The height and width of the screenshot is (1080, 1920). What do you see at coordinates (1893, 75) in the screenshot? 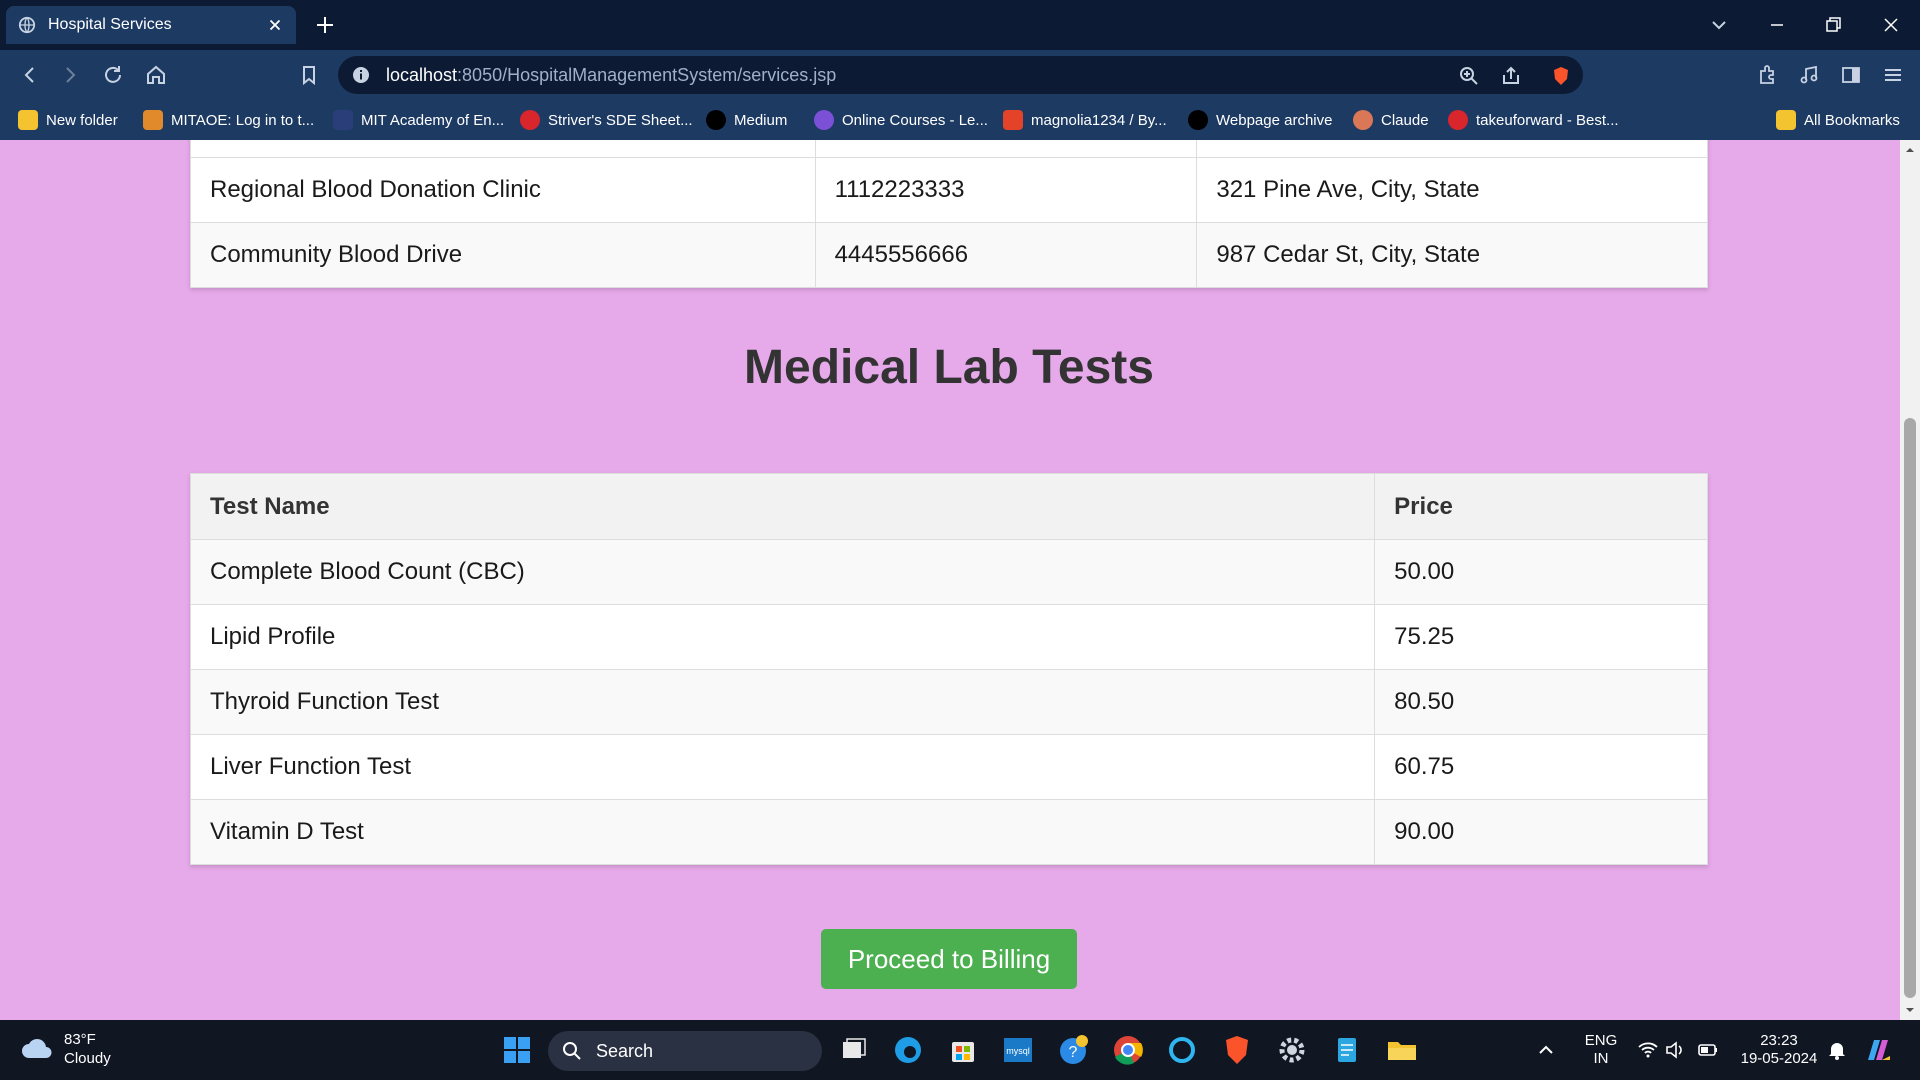
I see `menu-icon` at bounding box center [1893, 75].